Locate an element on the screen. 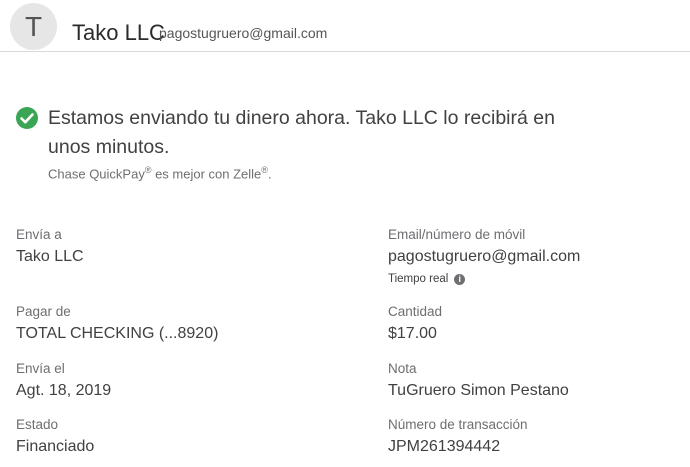 This screenshot has height=467, width=690. detail-value: Tako LLC is located at coordinates (50, 256).